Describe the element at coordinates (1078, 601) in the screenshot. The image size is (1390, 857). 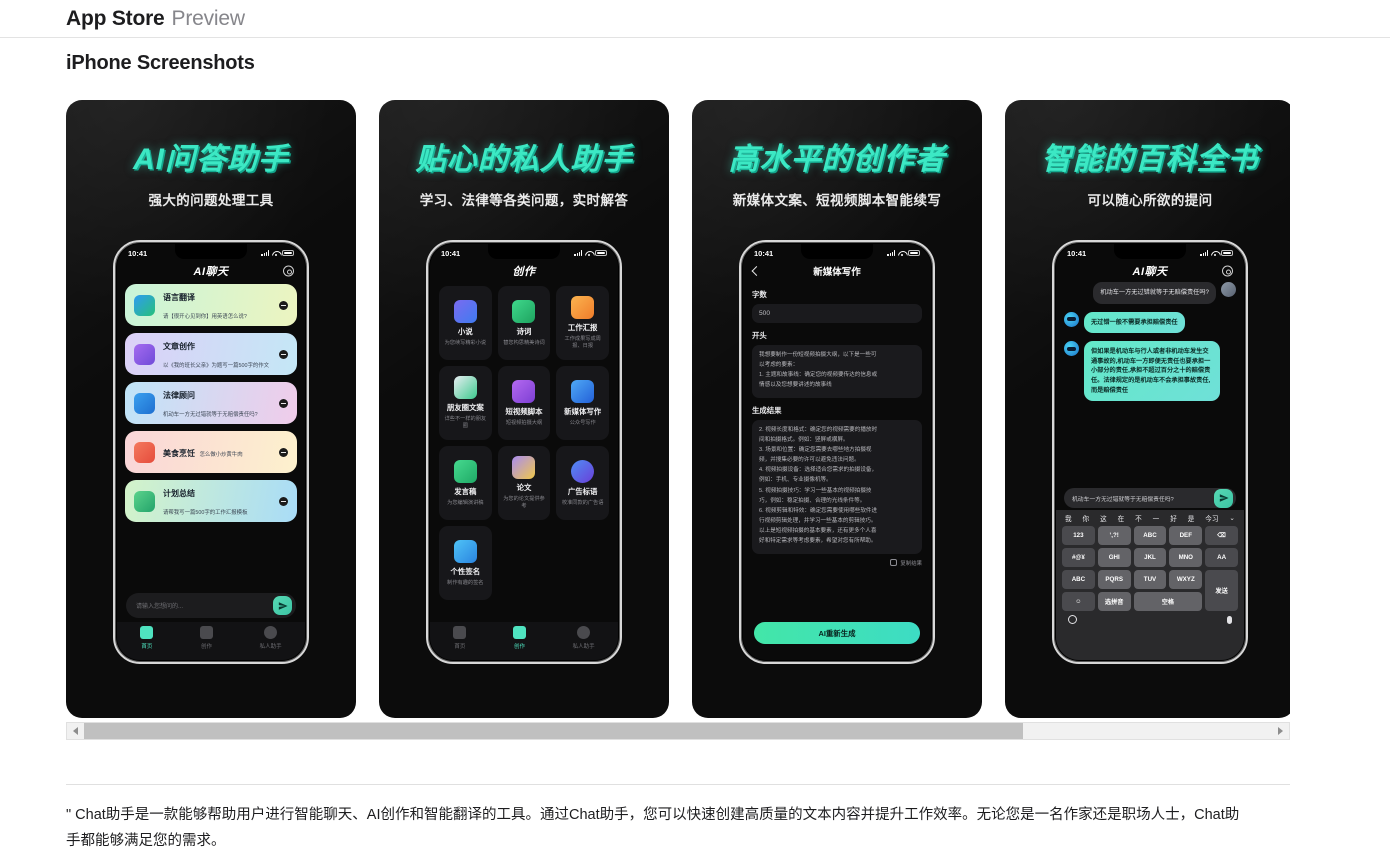
I see `emoji-icon: ☺` at that location.